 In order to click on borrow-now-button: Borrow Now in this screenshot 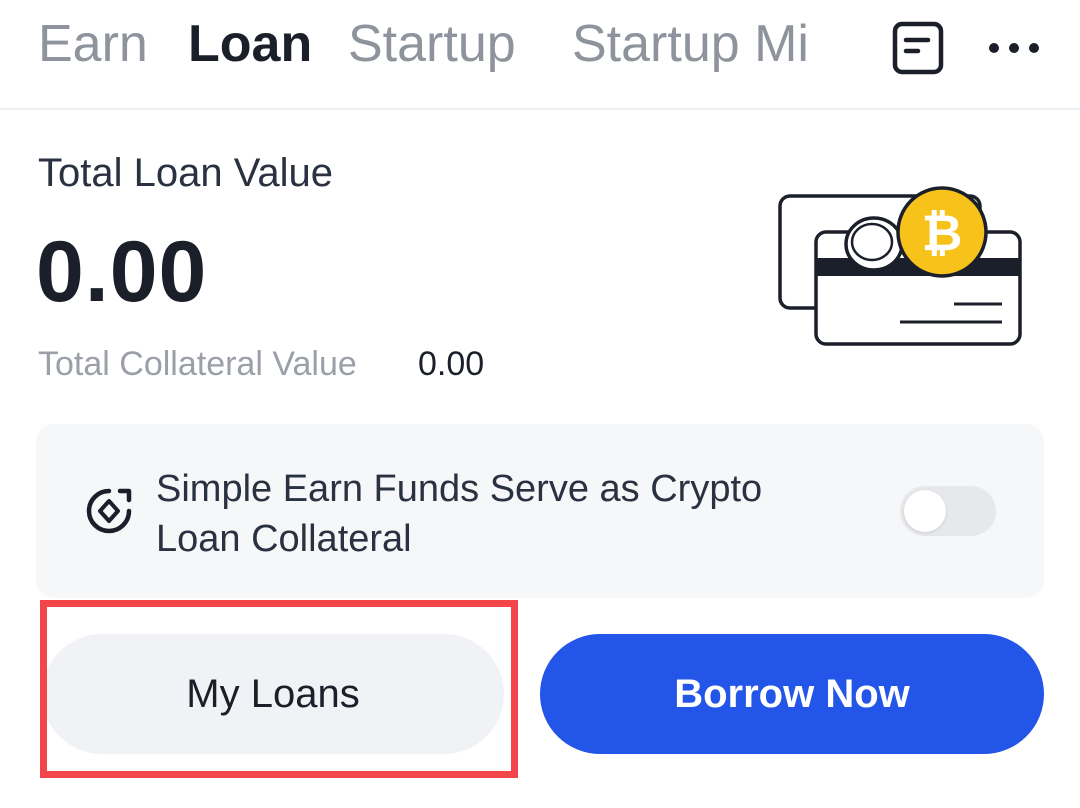, I will do `click(792, 694)`.